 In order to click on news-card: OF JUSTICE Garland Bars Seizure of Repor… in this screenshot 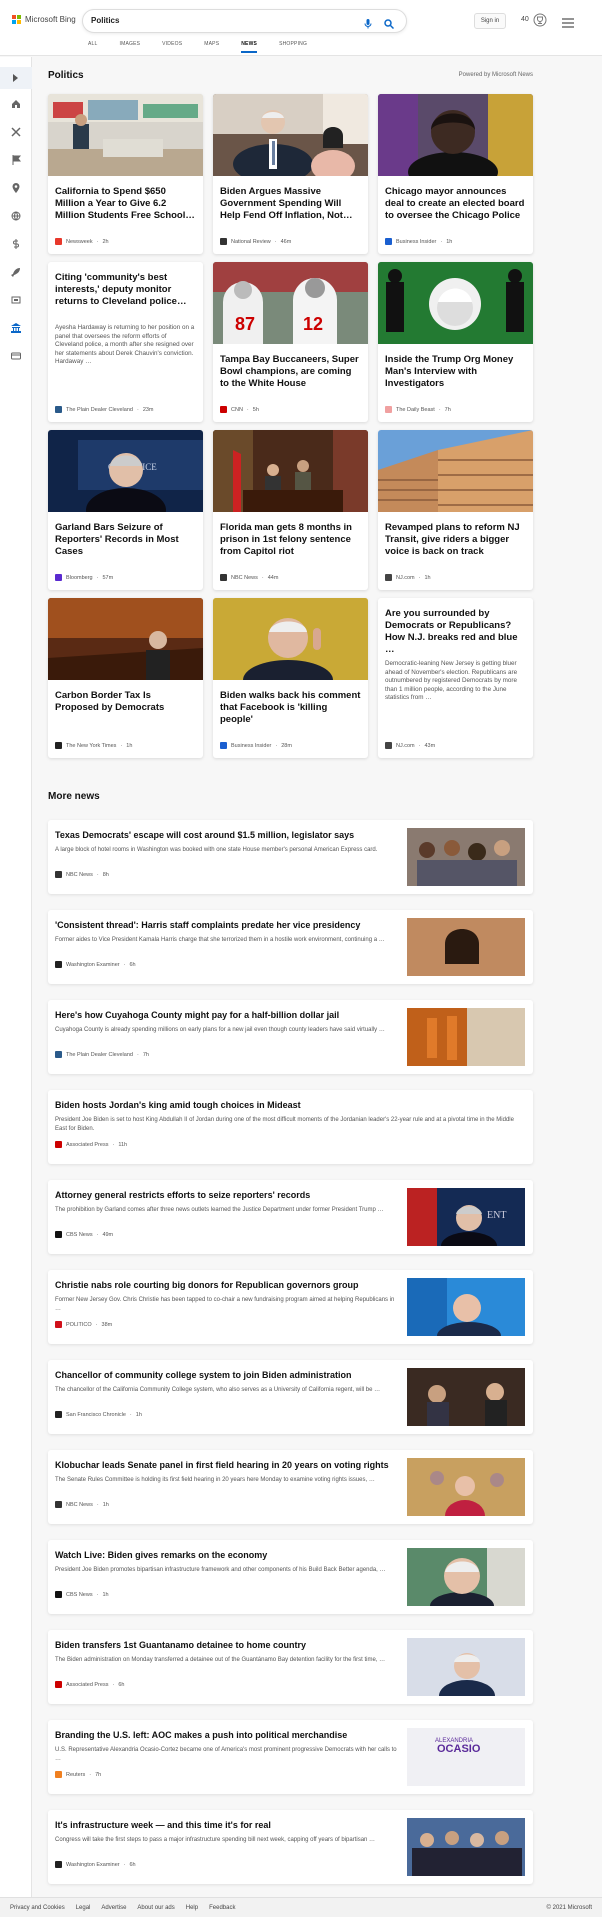, I will do `click(125, 510)`.